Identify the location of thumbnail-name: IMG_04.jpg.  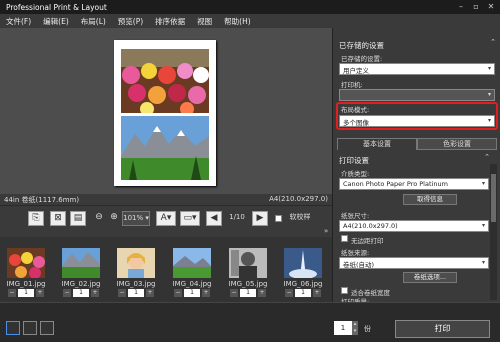
(192, 284).